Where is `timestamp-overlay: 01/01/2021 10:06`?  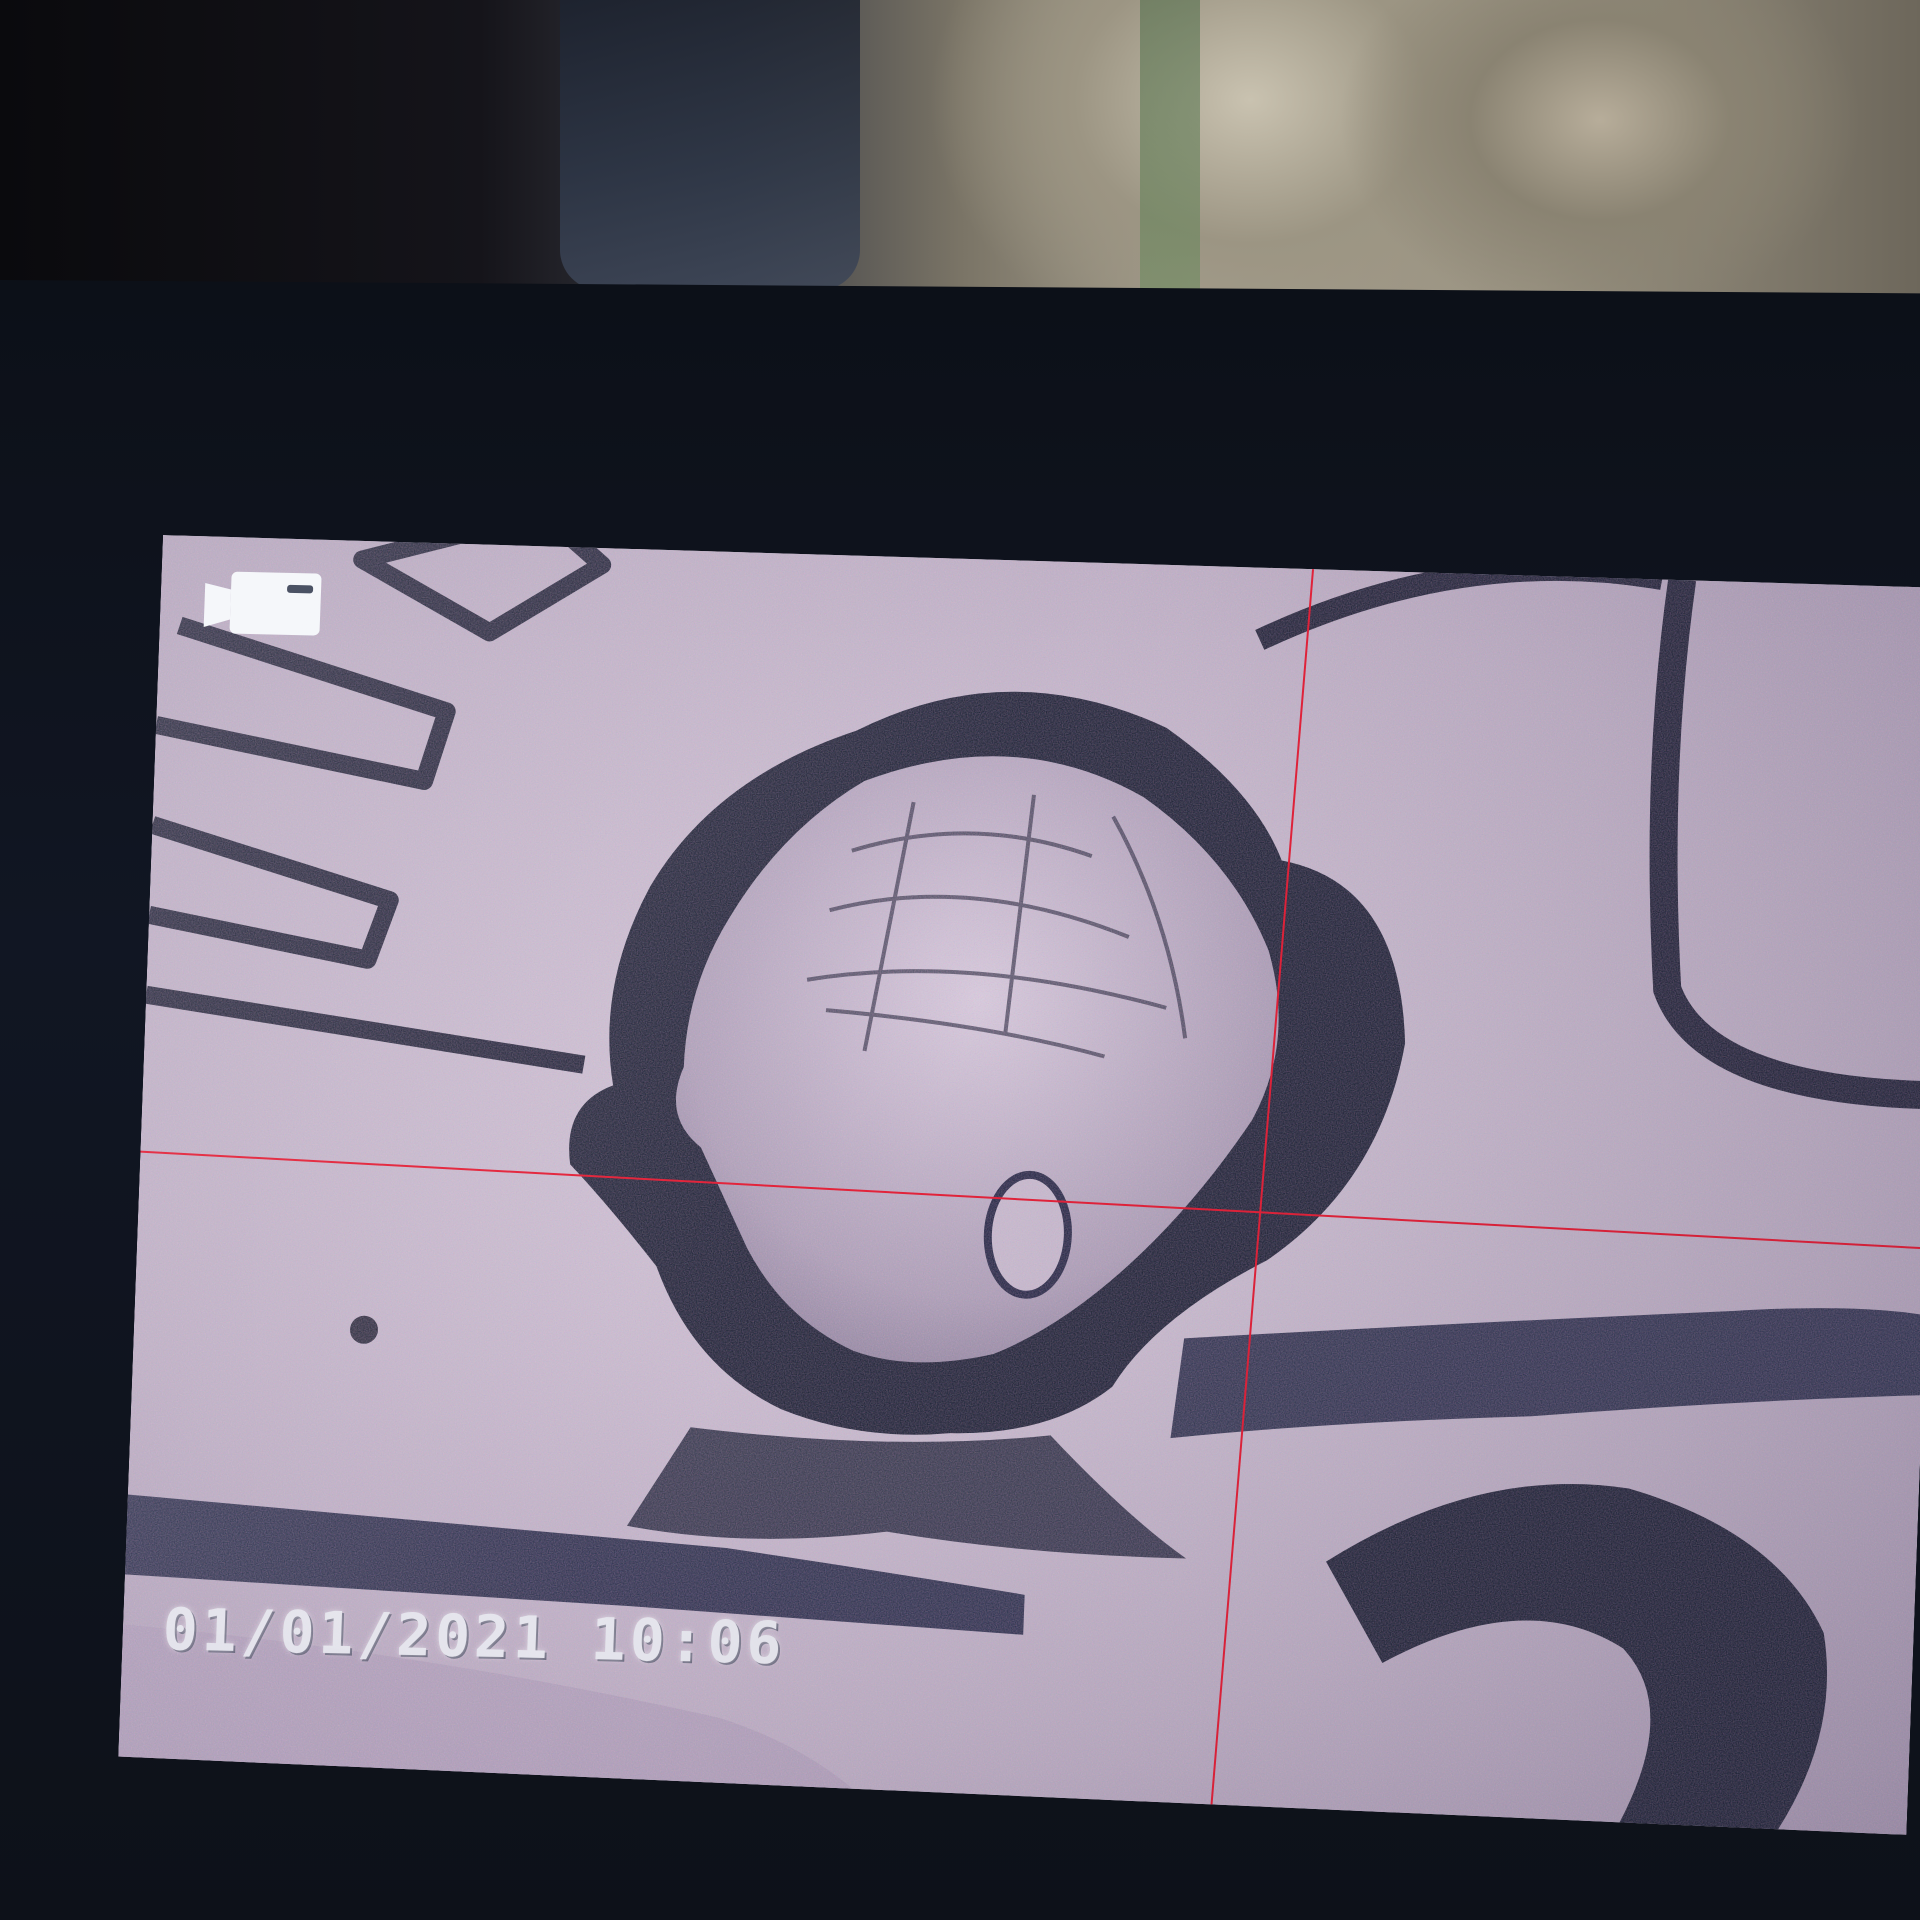
timestamp-overlay: 01/01/2021 10:06 is located at coordinates (474, 1636).